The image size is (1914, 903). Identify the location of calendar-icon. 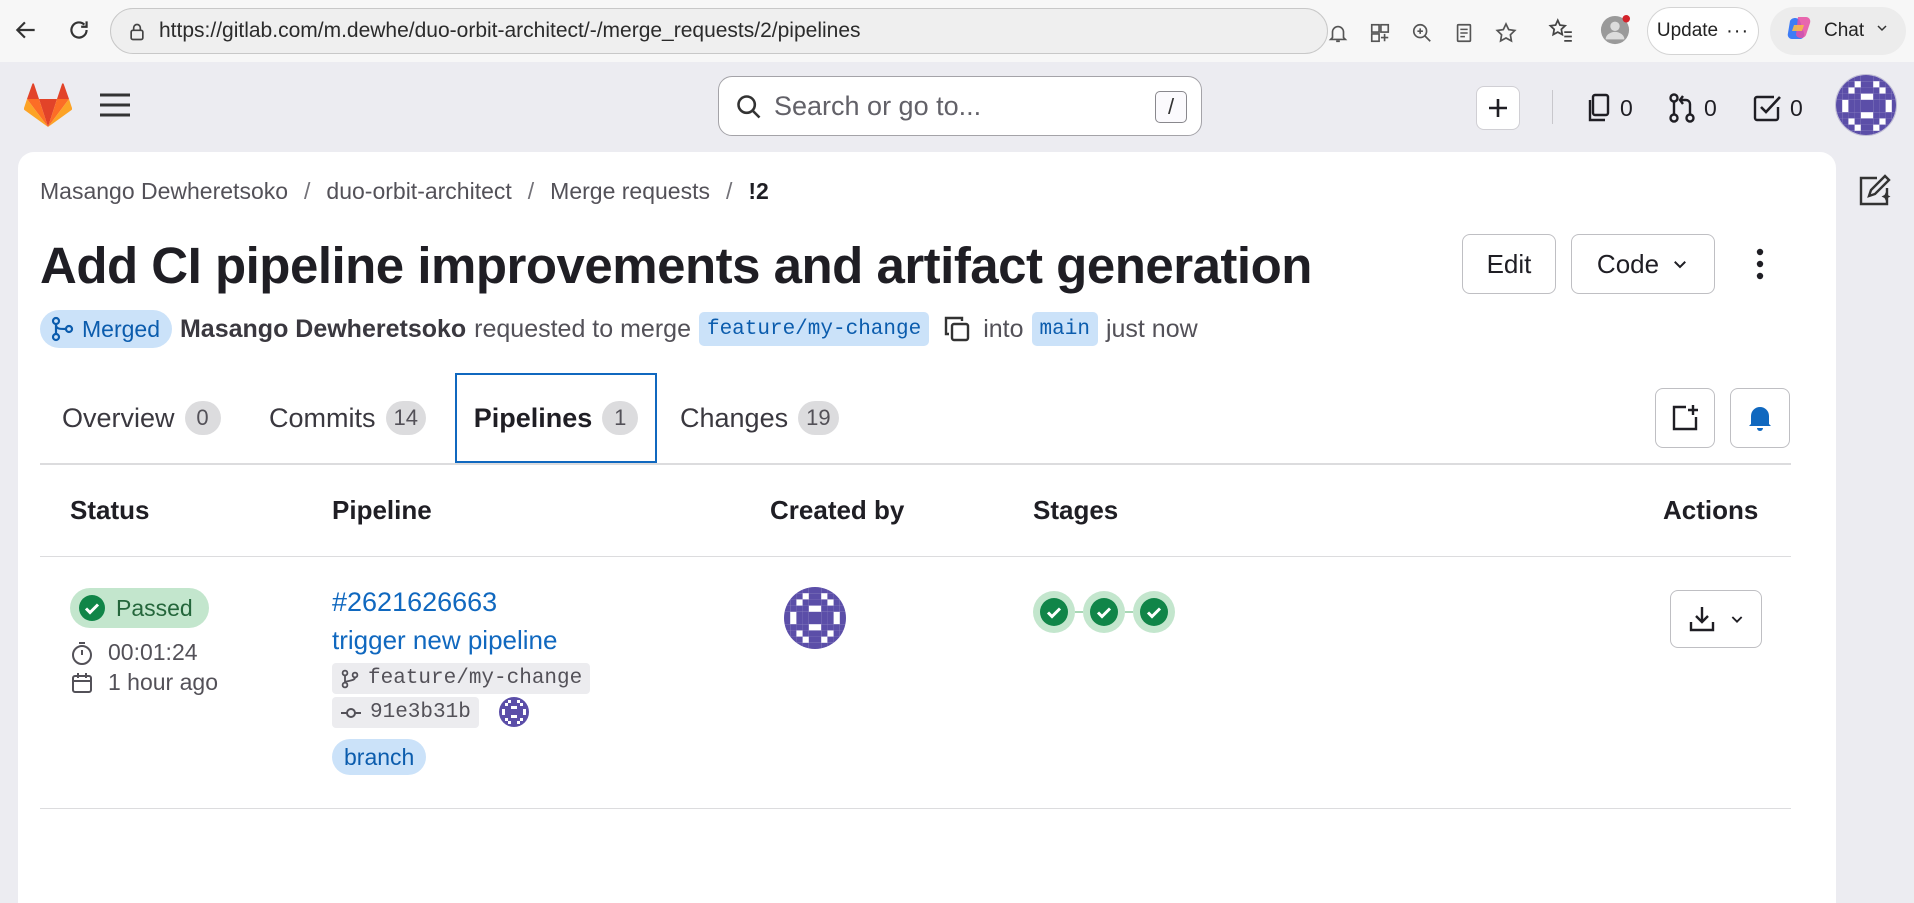
(82, 682).